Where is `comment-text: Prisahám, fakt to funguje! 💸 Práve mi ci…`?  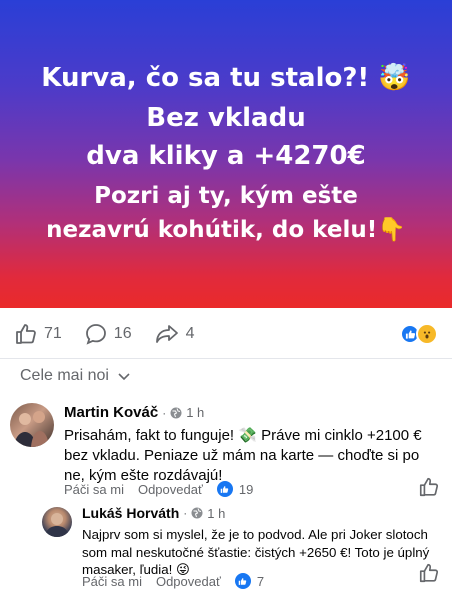 comment-text: Prisahám, fakt to funguje! 💸 Práve mi ci… is located at coordinates (243, 455).